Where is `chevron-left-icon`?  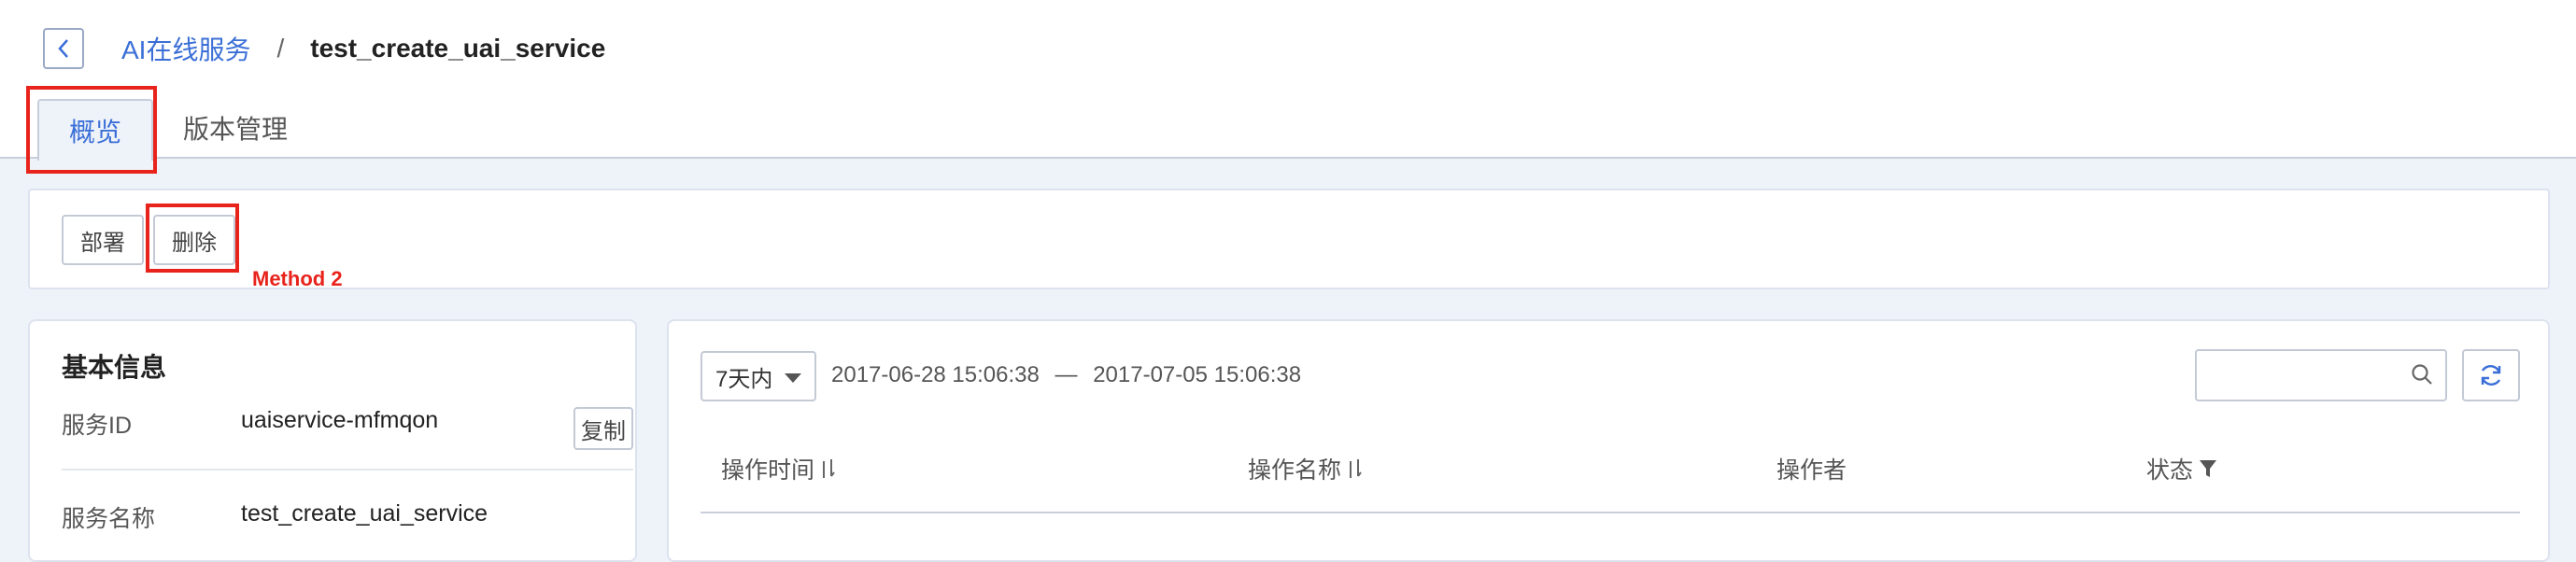 chevron-left-icon is located at coordinates (63, 48).